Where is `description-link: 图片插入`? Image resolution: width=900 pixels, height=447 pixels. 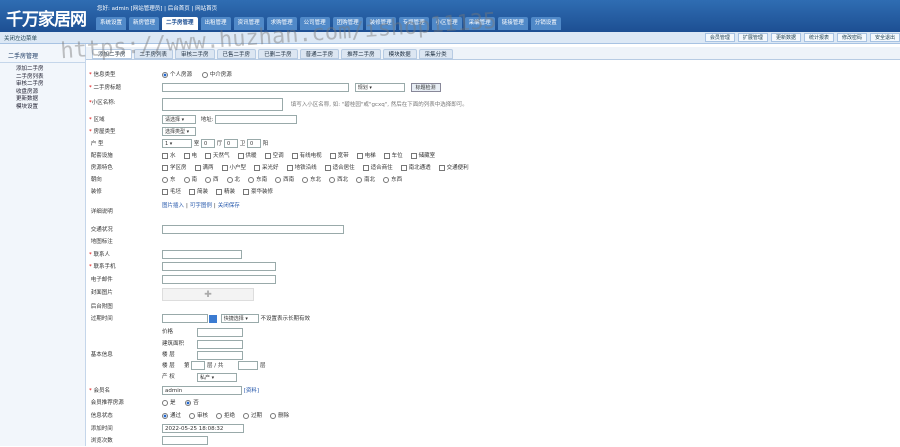
description-link: 图片插入 is located at coordinates (173, 206).